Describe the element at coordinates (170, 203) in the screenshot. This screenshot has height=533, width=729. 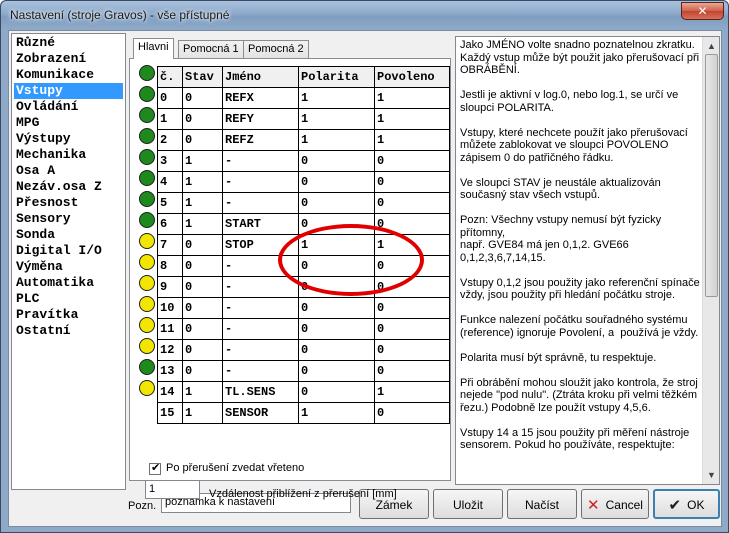
I see `cell-number: 5` at that location.